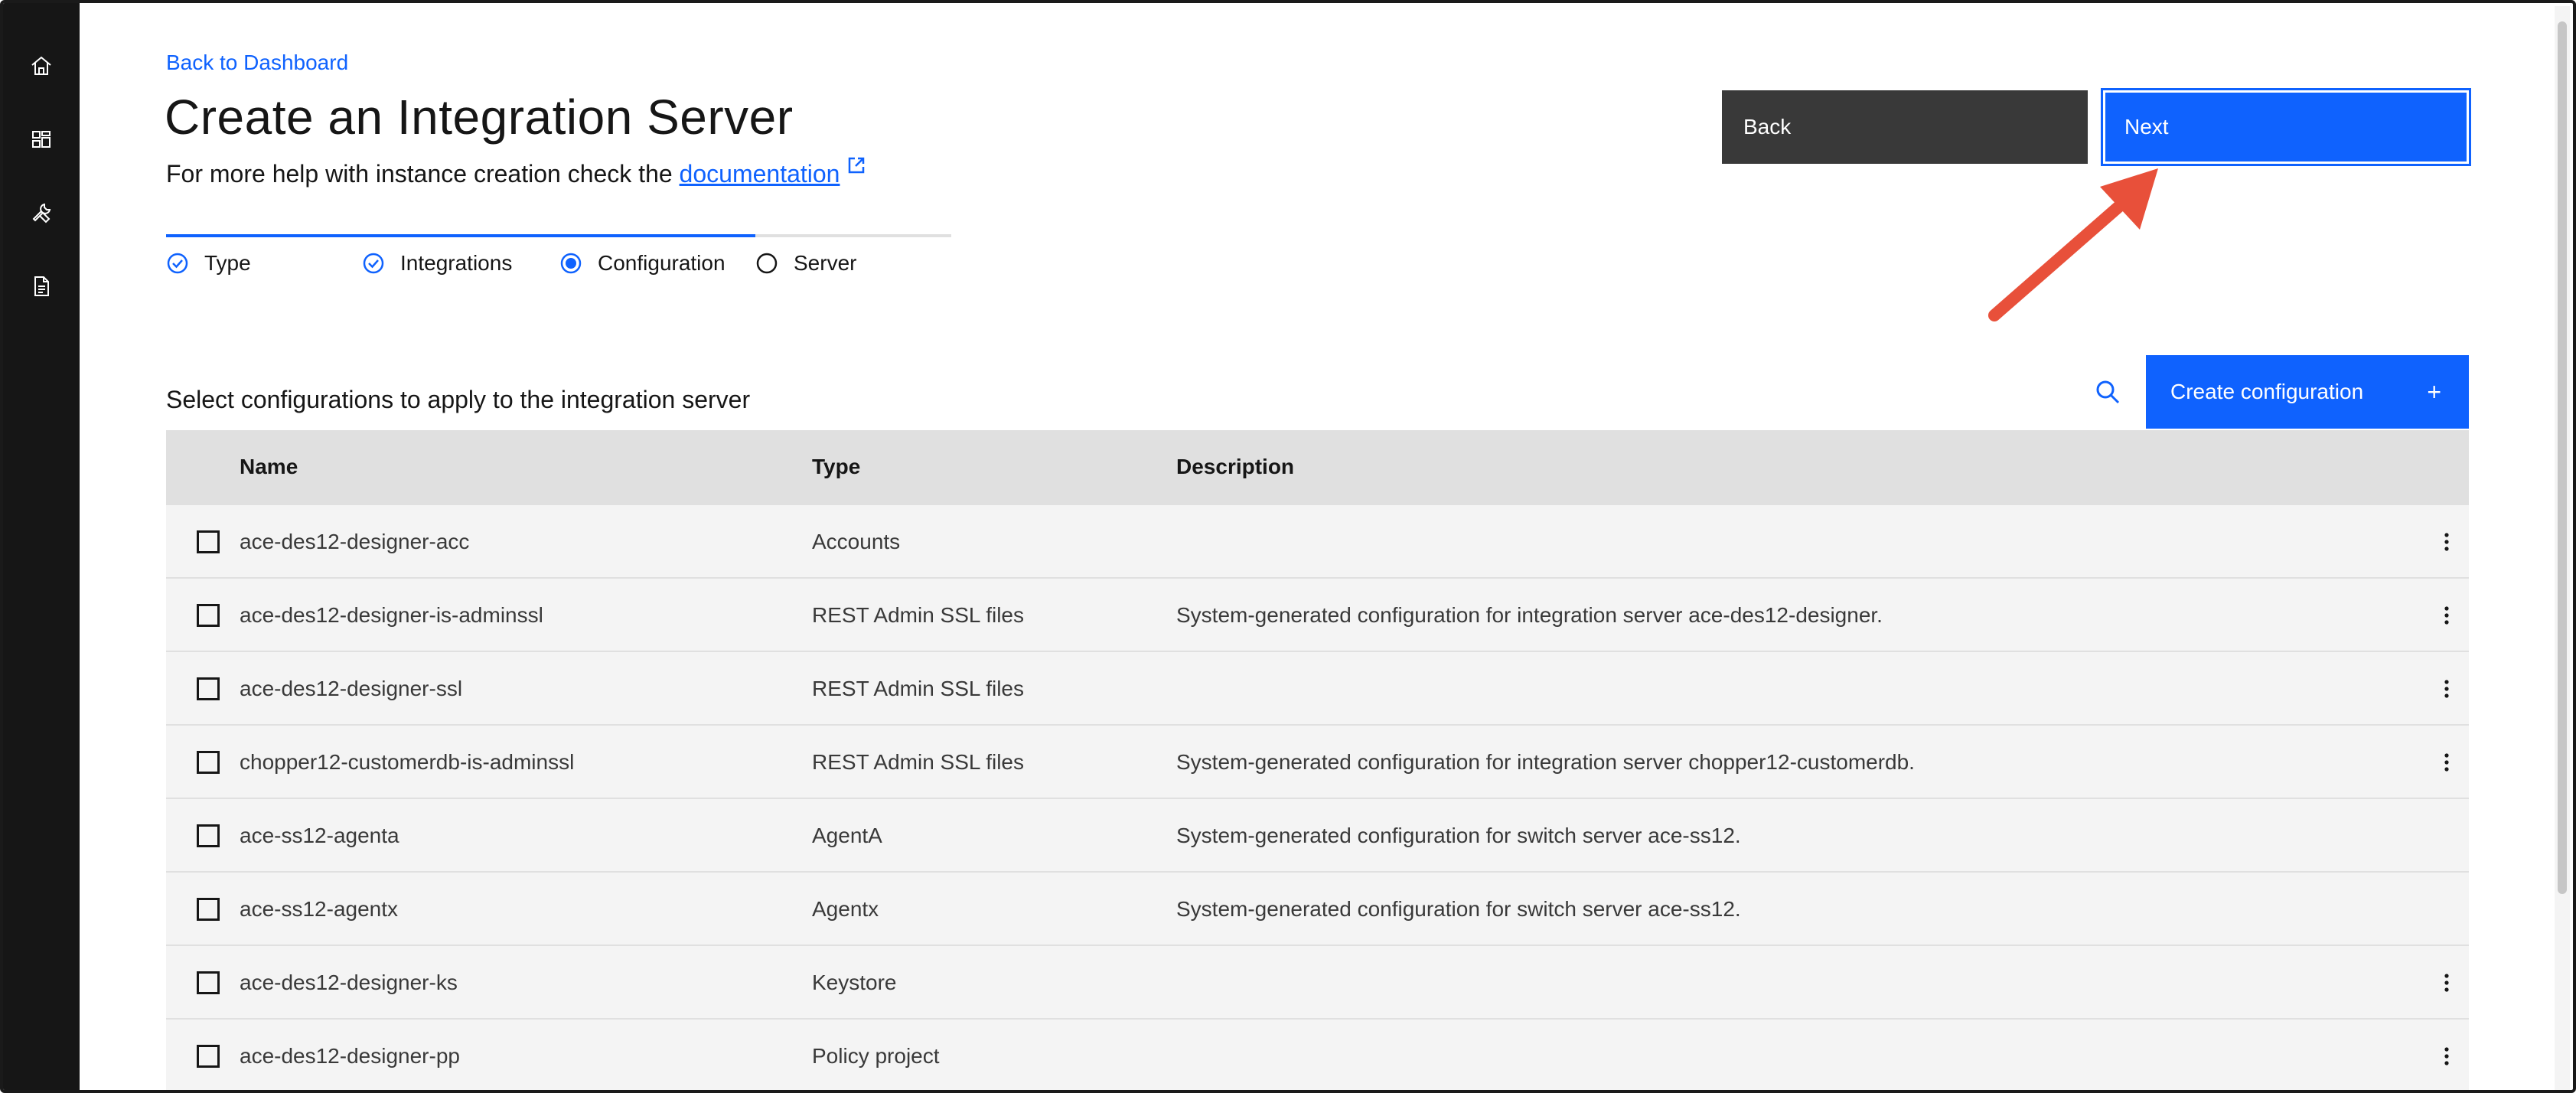 The width and height of the screenshot is (2576, 1093). What do you see at coordinates (2073, 244) in the screenshot?
I see `annotation-arrow` at bounding box center [2073, 244].